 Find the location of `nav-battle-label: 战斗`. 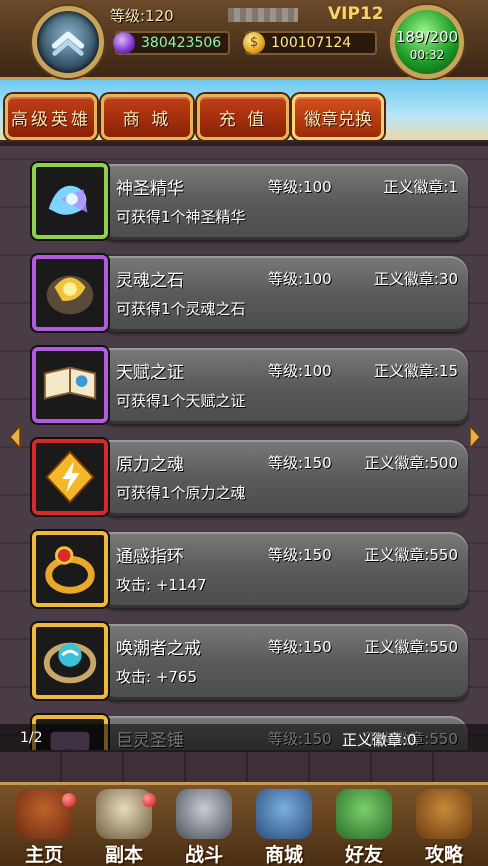

nav-battle-label: 战斗 is located at coordinates (203, 855).